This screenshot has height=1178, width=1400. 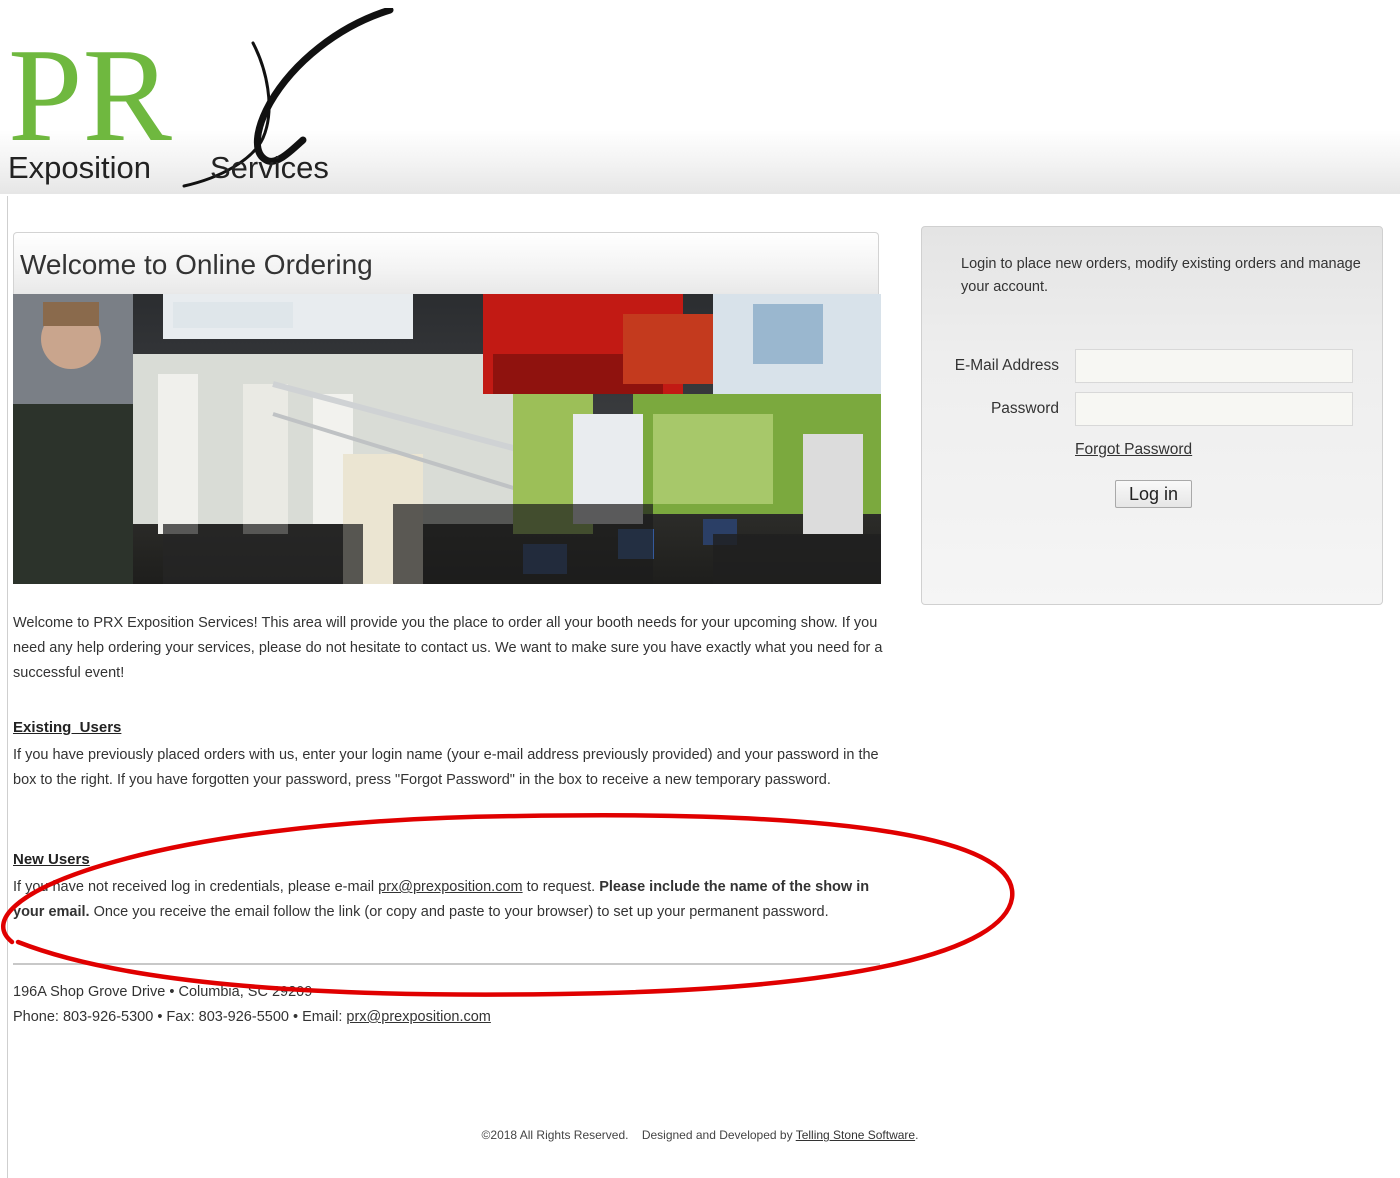 I want to click on logo-subtitle-right: Services, so click(x=269, y=167).